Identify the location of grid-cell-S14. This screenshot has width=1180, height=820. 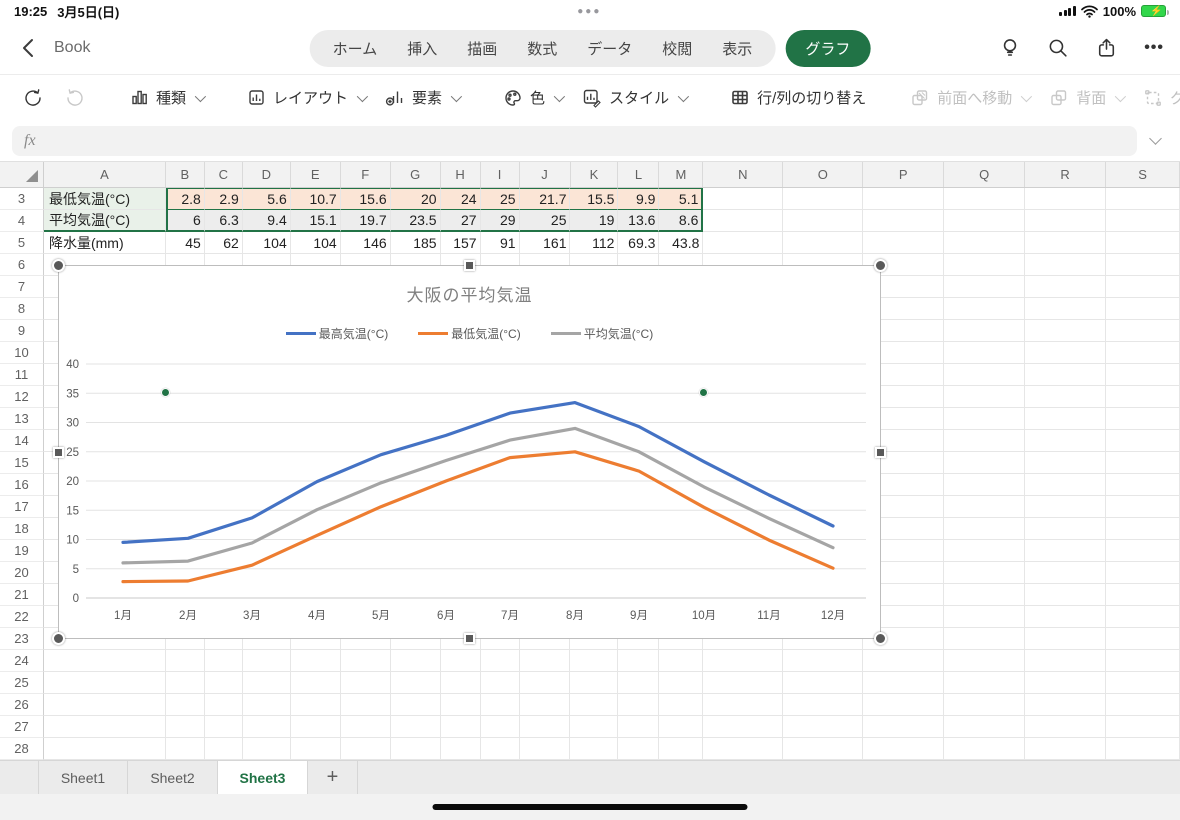
(1143, 441).